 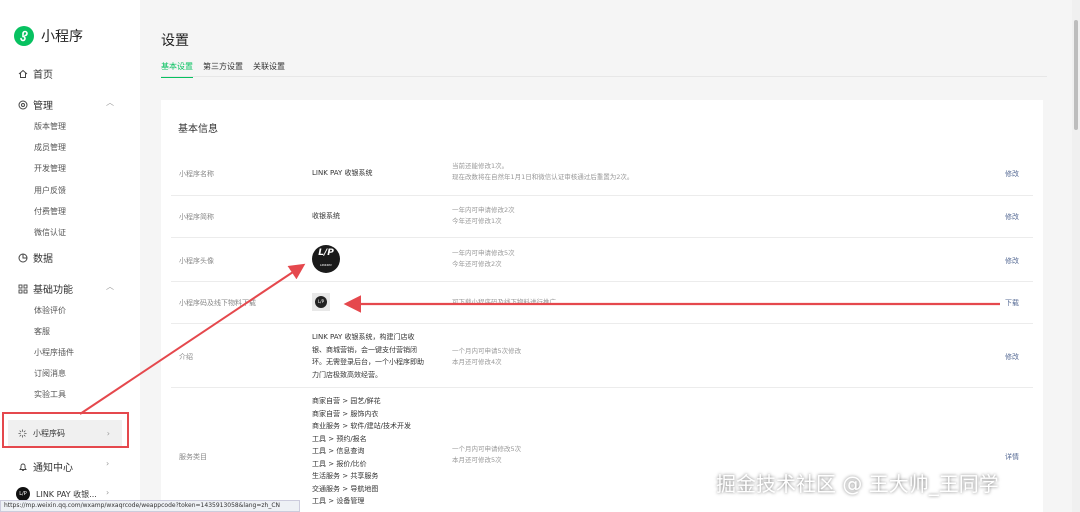 I want to click on row-note: 现在改数将在自然年1月1日和微信认证审核通过后重置为2次。, so click(x=543, y=177).